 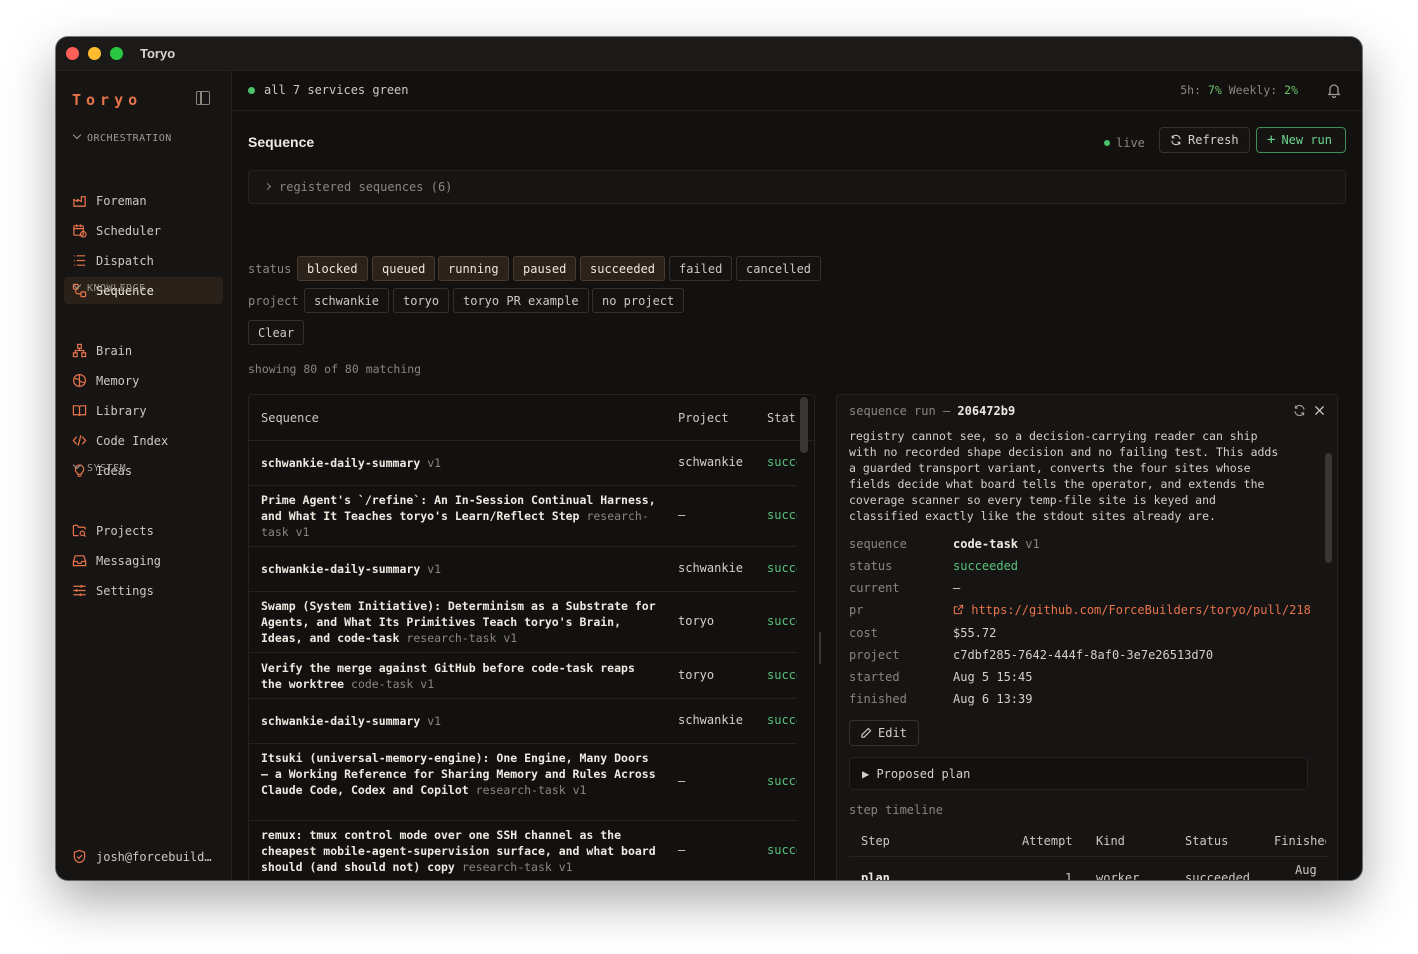 I want to click on close-window-button, so click(x=72, y=53).